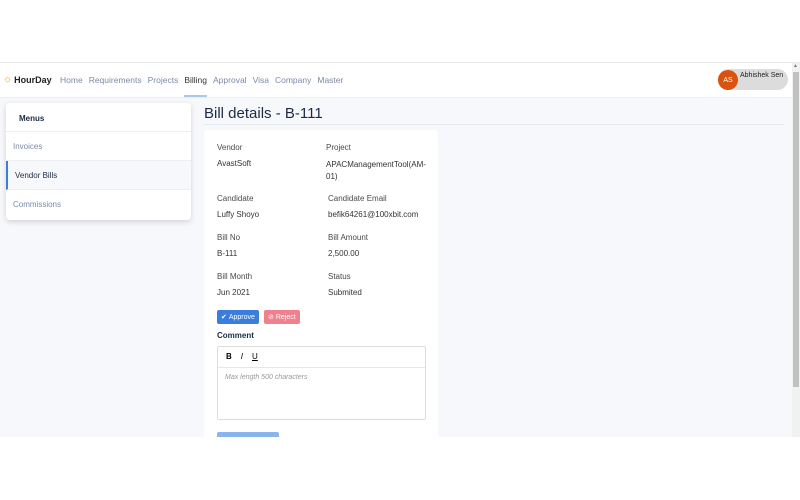 Image resolution: width=800 pixels, height=500 pixels. I want to click on side-menu: Menus Invoices Vendor Bills Commissions, so click(98, 161).